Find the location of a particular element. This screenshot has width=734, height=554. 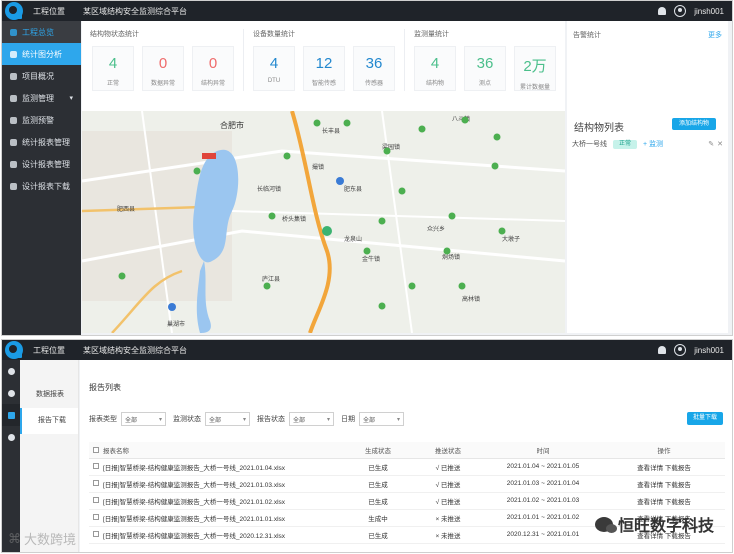

sidebar-icon-home is located at coordinates (11, 371).